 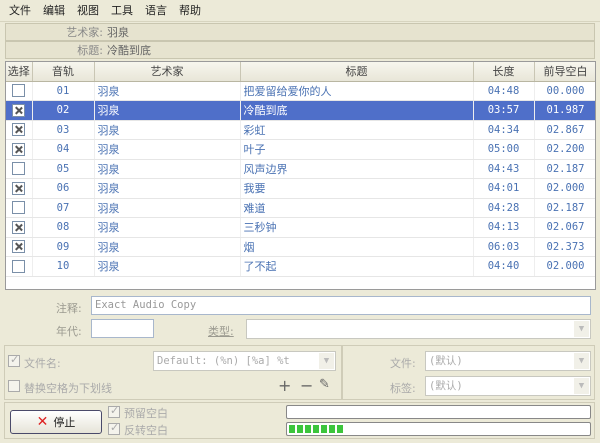 I want to click on menu-view: 视图, so click(x=88, y=11).